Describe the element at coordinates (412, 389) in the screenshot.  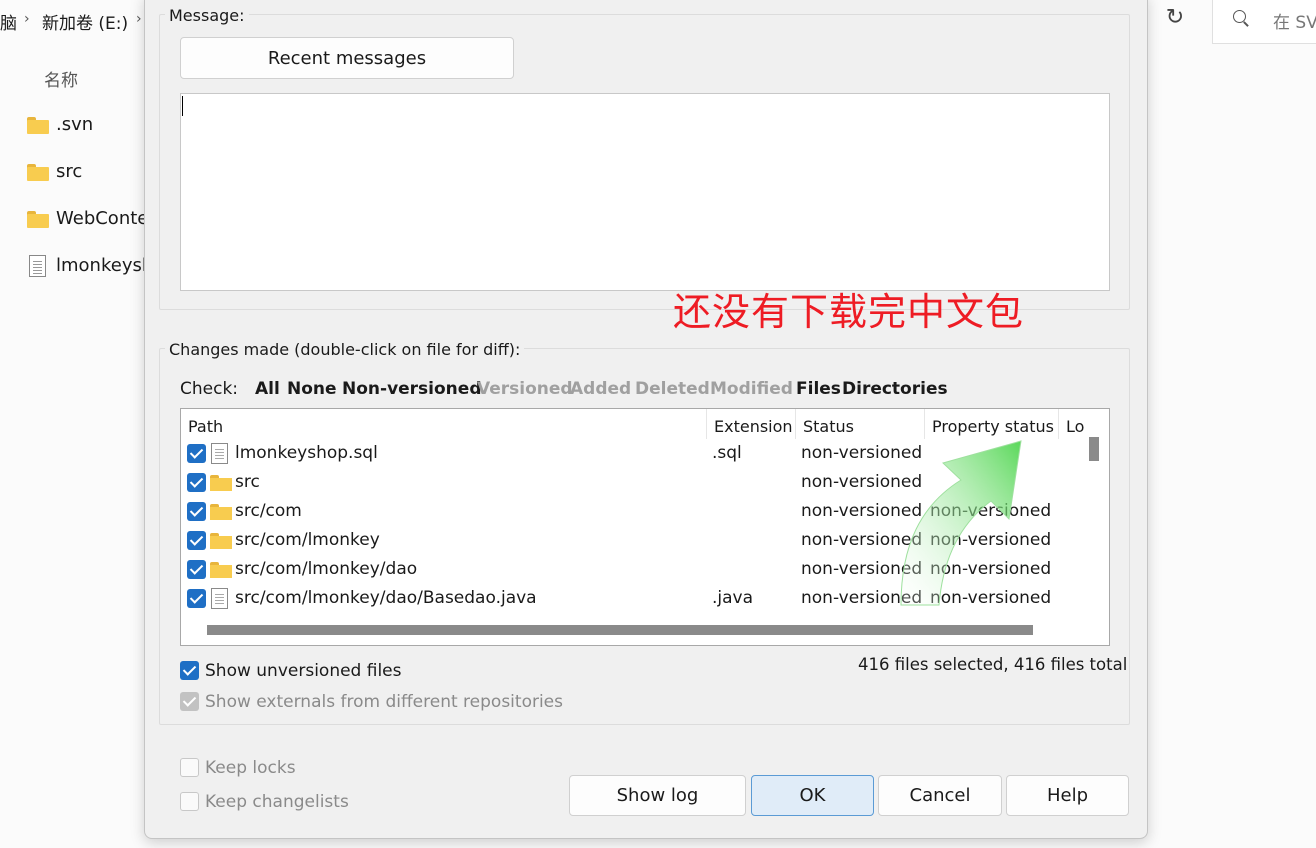
I see `check-nonversioned-link: Non-versioned` at that location.